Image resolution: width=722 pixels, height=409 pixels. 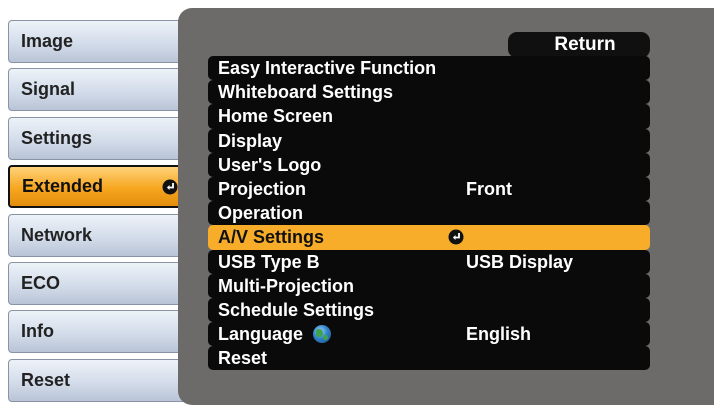 What do you see at coordinates (98, 283) in the screenshot?
I see `menu-tab-eco: ECO` at bounding box center [98, 283].